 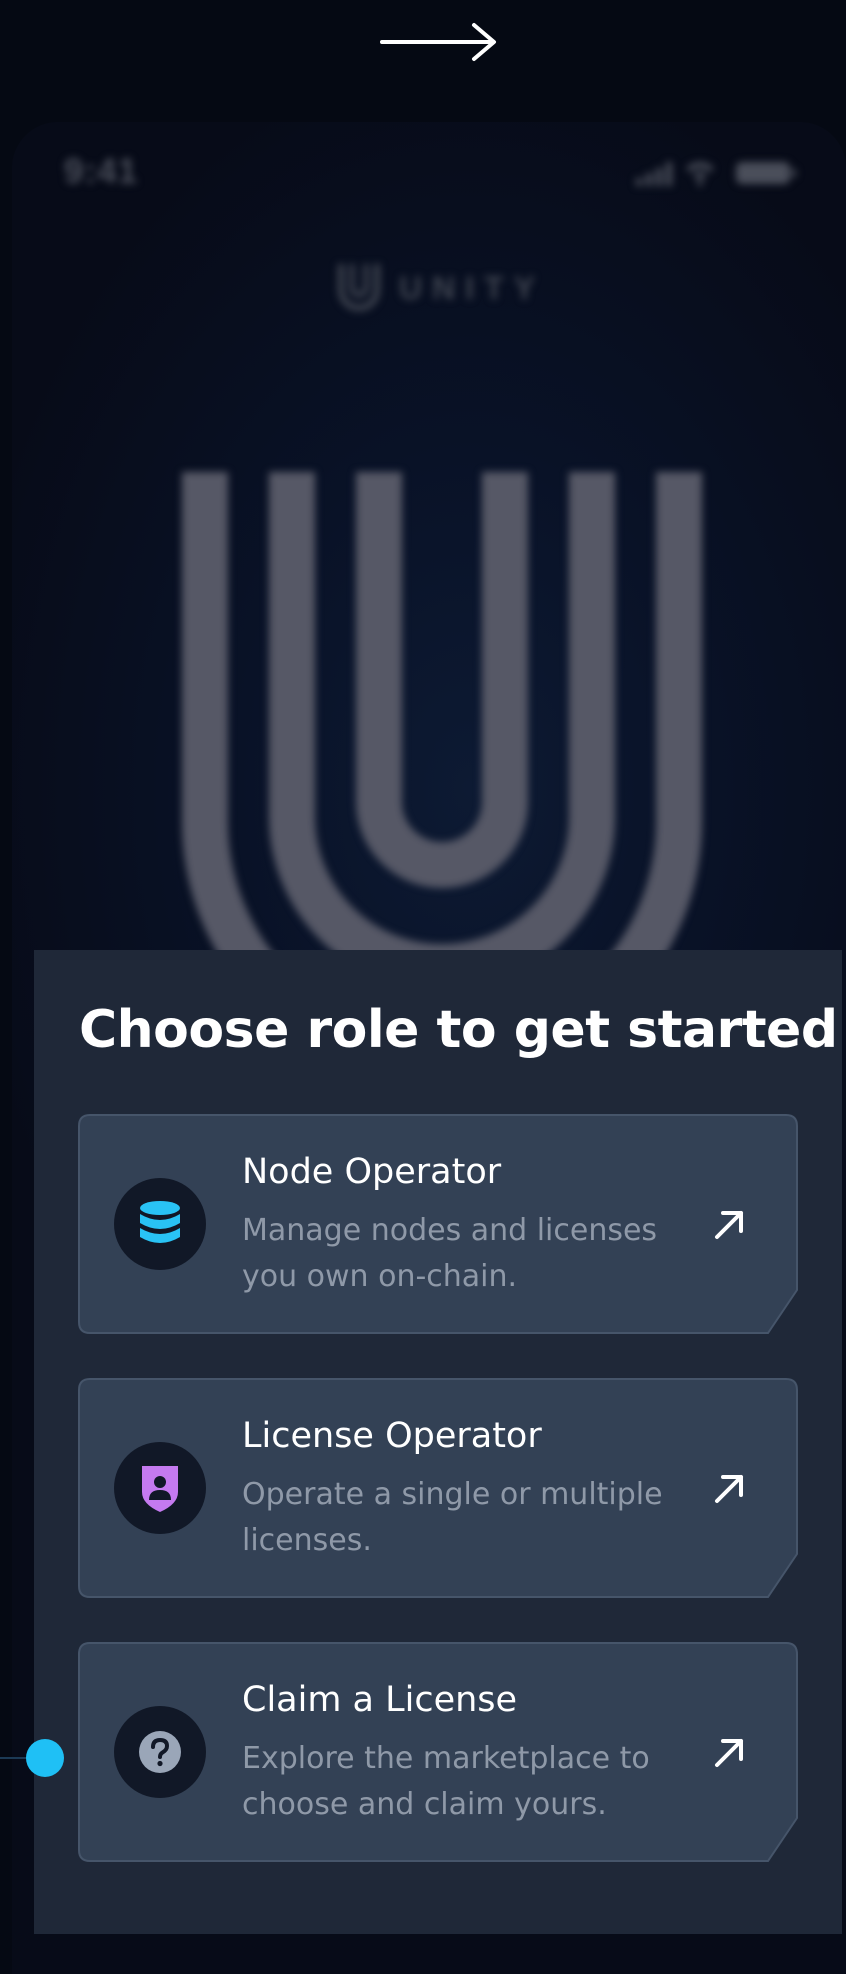 What do you see at coordinates (359, 287) in the screenshot?
I see `unity-logo-icon` at bounding box center [359, 287].